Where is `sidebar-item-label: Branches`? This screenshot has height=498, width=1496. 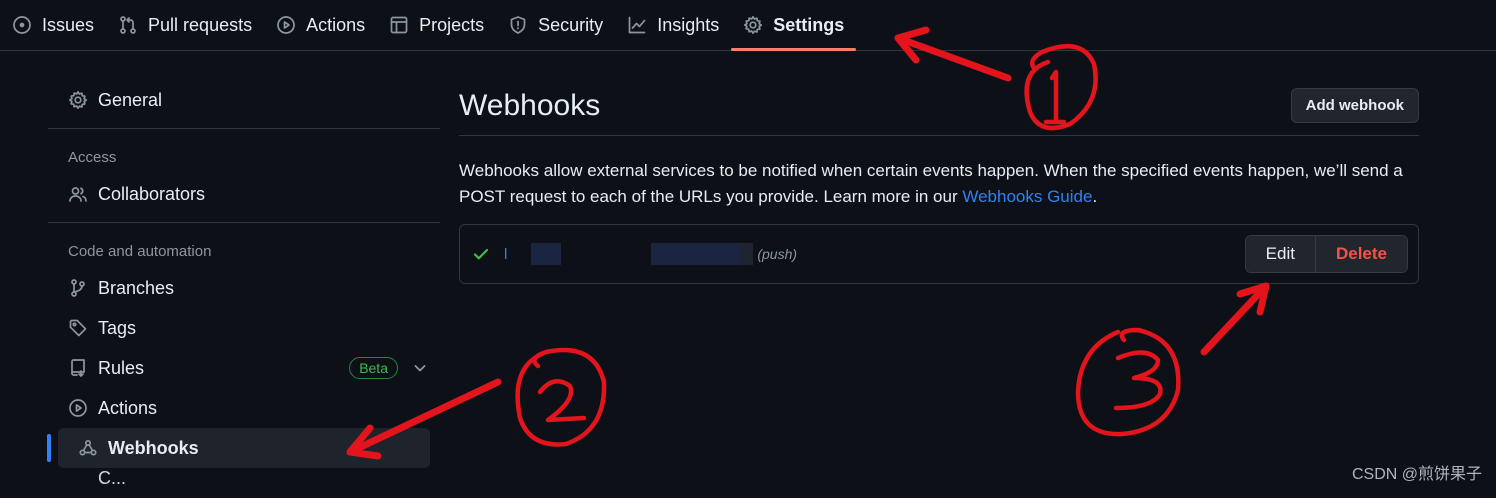
sidebar-item-label: Branches is located at coordinates (136, 287).